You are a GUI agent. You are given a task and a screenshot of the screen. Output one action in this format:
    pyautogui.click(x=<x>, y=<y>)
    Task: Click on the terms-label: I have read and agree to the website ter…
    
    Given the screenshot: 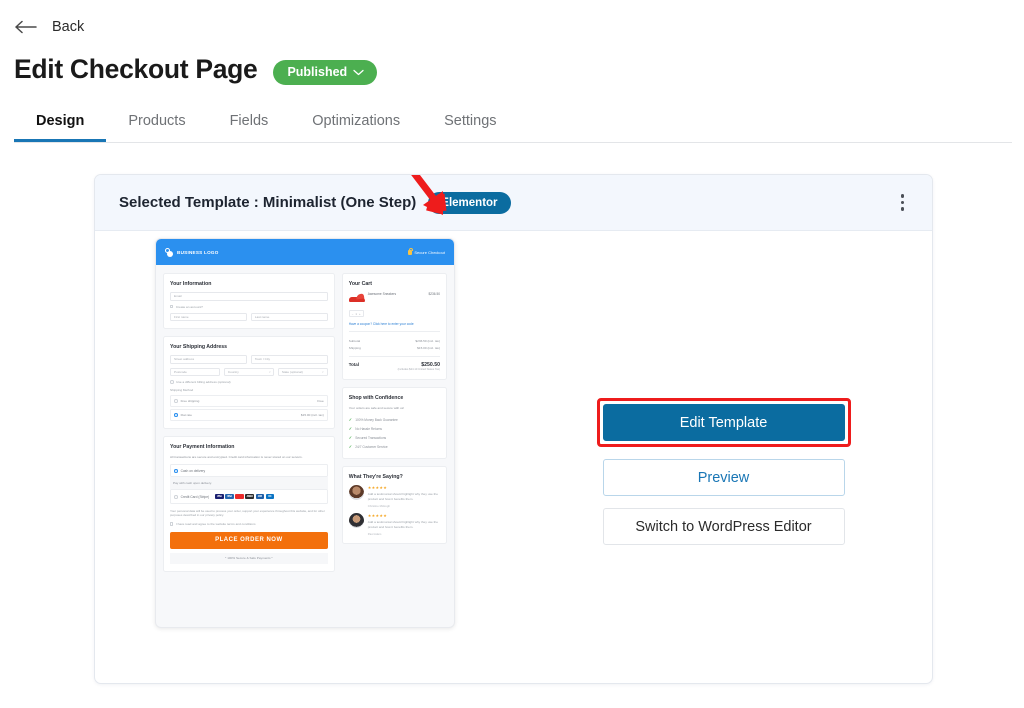 What is the action you would take?
    pyautogui.click(x=215, y=523)
    